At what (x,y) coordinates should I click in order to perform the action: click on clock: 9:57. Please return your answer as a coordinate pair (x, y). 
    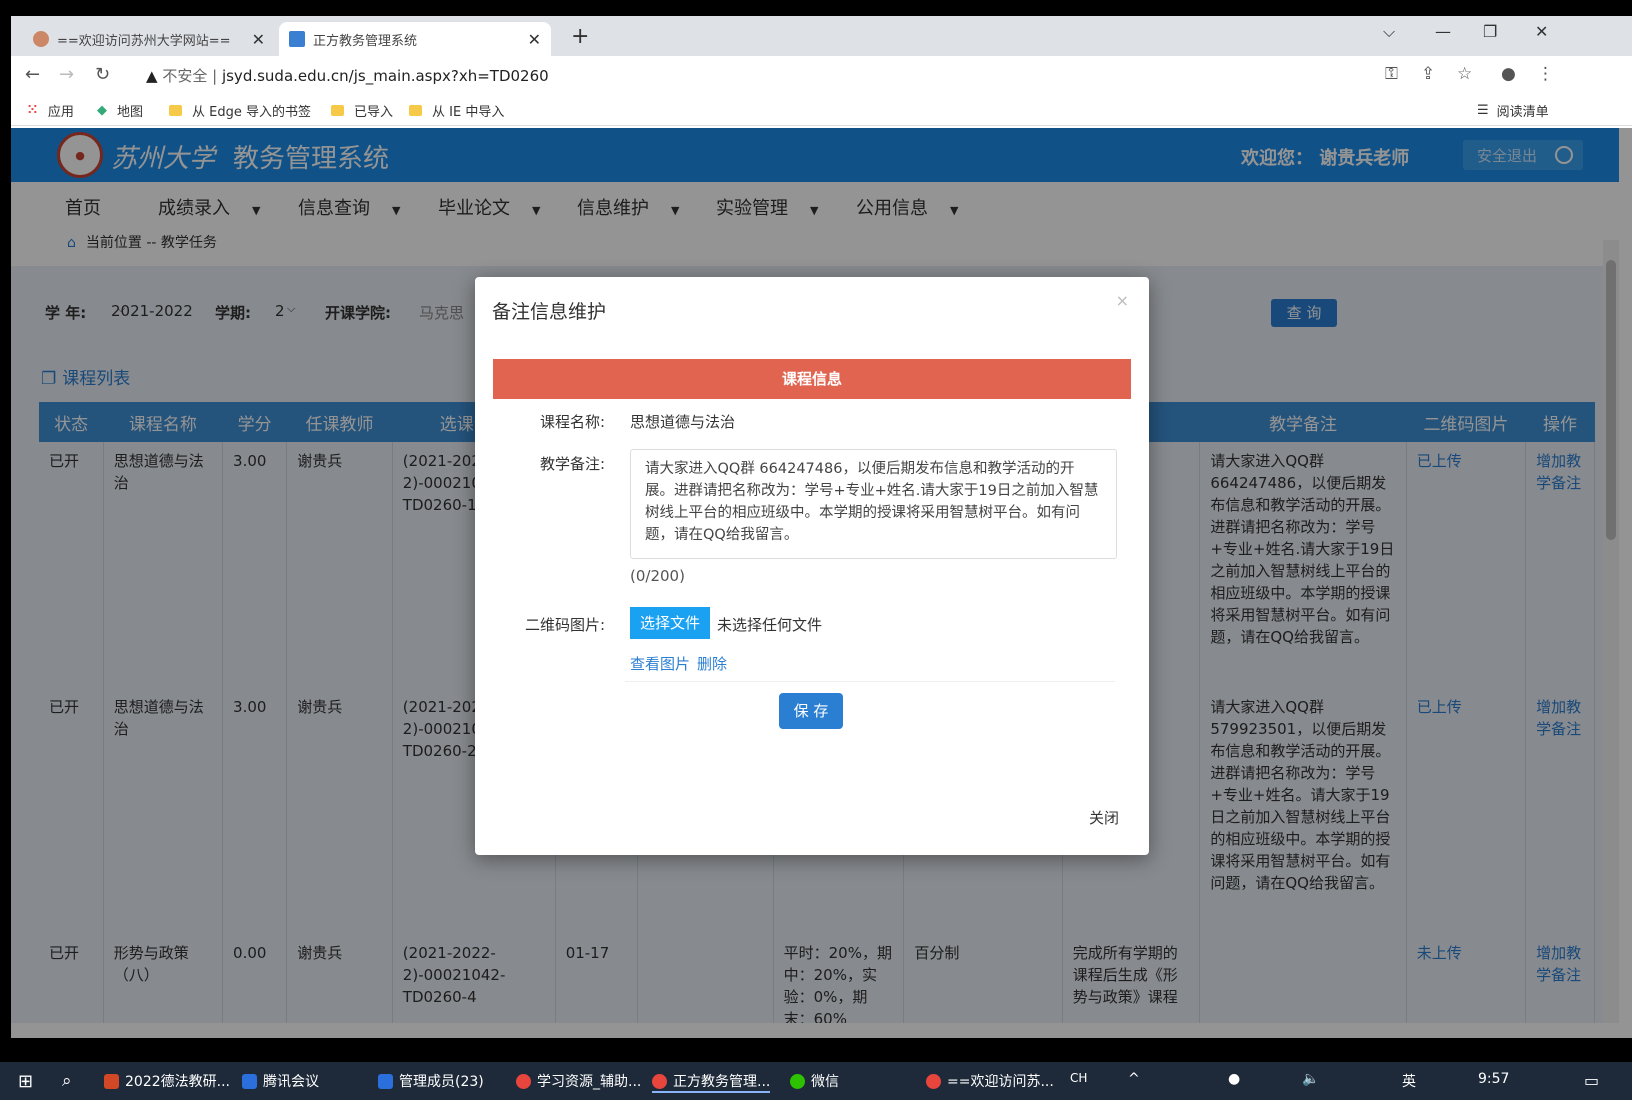
    Looking at the image, I should click on (1493, 1079).